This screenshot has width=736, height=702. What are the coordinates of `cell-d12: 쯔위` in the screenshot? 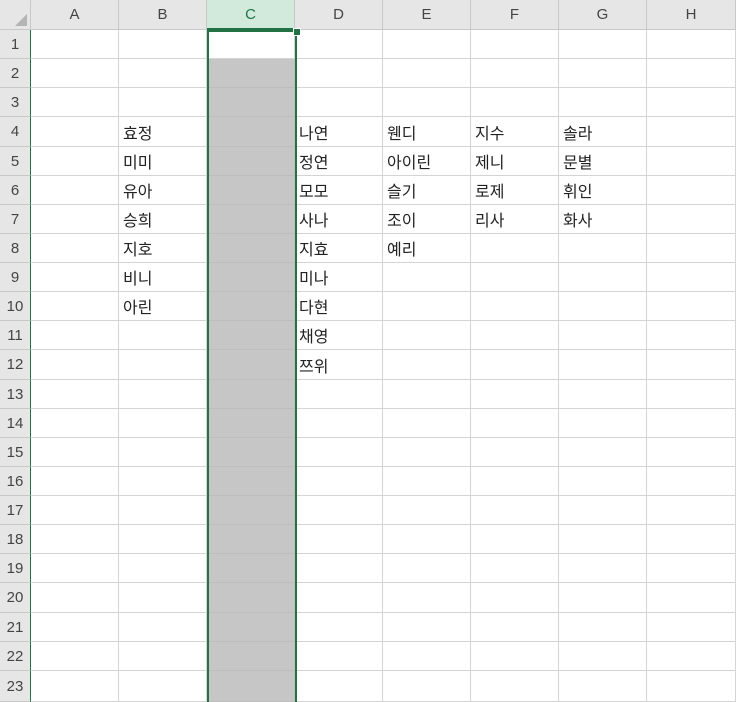 It's located at (339, 365).